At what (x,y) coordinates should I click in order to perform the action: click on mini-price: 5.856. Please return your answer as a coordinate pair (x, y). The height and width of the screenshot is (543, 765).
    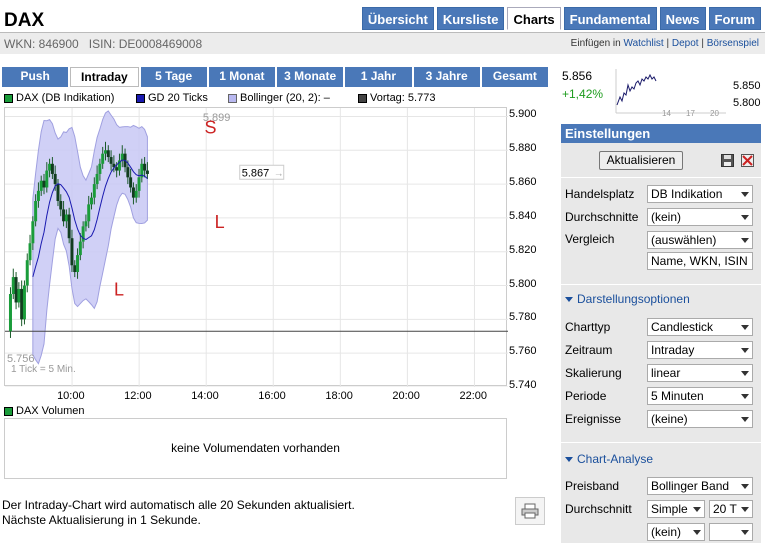
    Looking at the image, I should click on (577, 76).